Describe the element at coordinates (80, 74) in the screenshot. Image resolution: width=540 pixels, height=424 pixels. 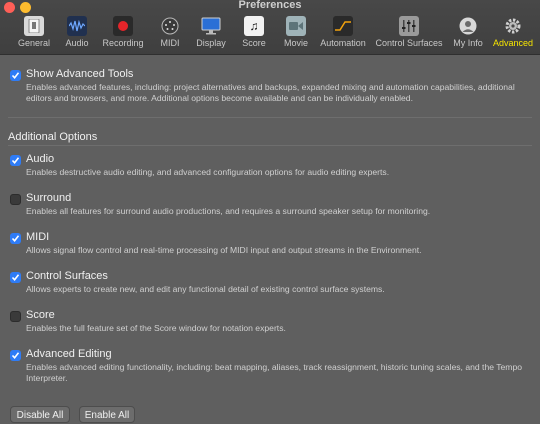
I see `show-advanced-tools-label: Show Advanced Tools` at that location.